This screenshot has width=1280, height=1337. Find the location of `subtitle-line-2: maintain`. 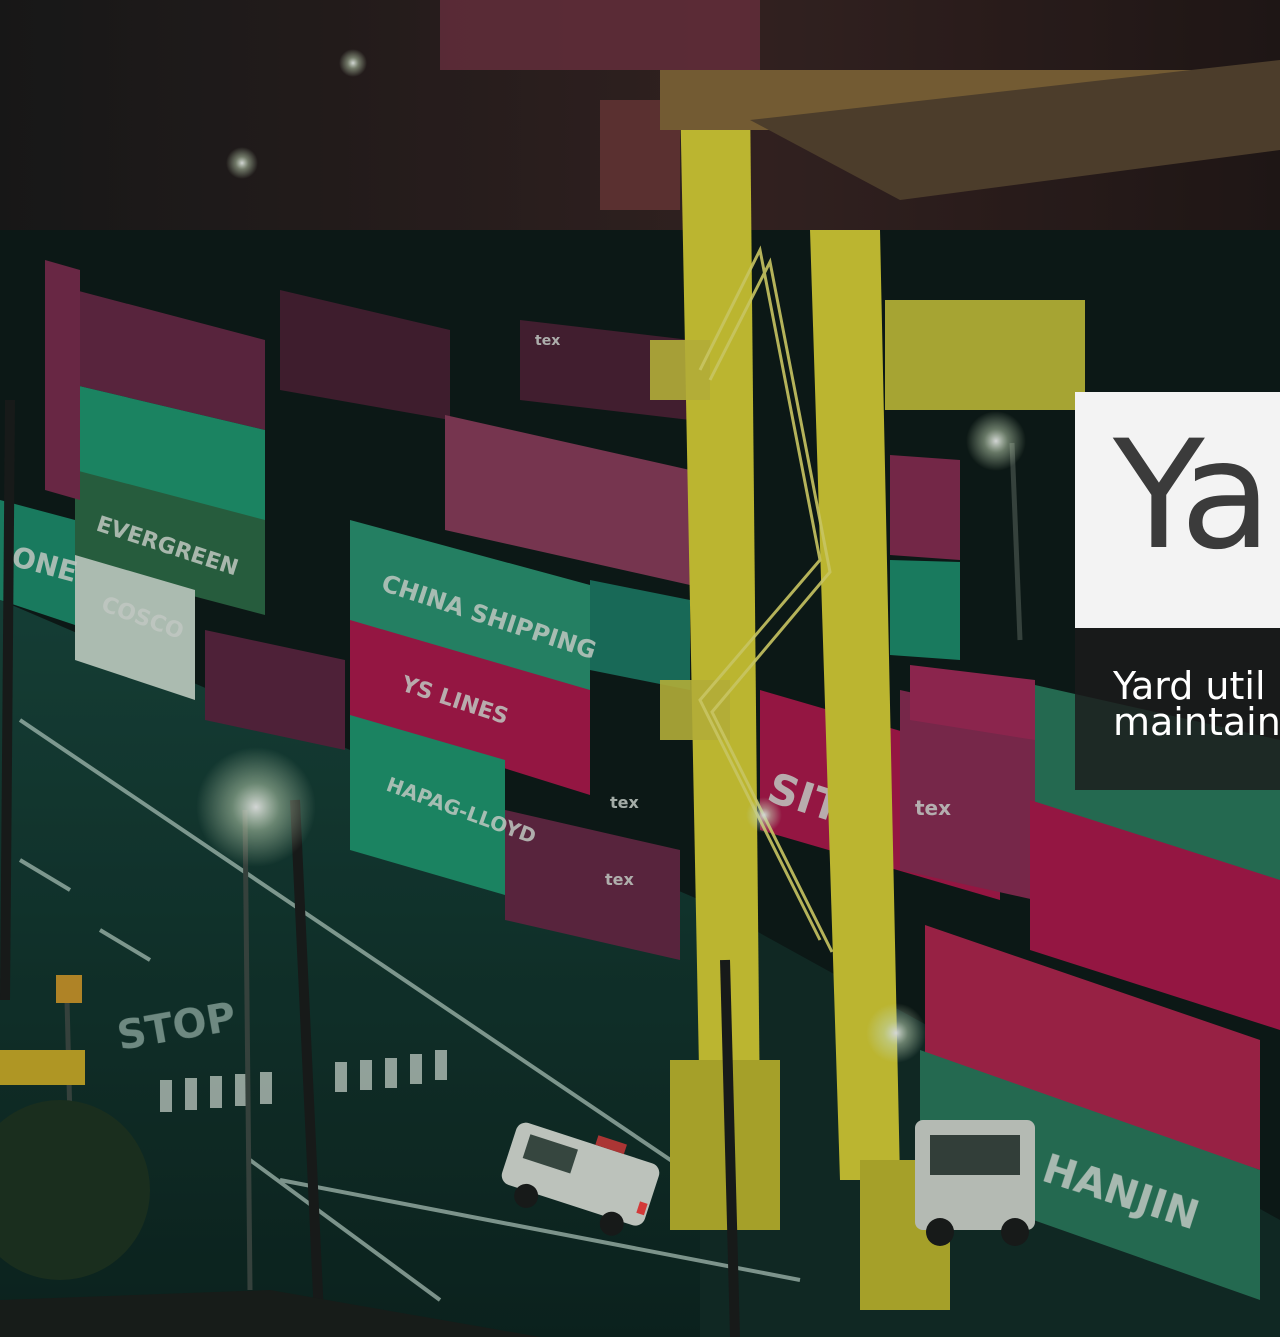

subtitle-line-2: maintain is located at coordinates (1196, 722).